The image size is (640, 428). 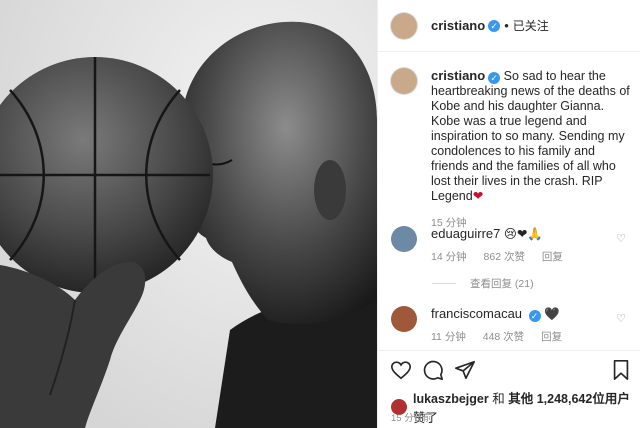 I want to click on likes-text: lukaszbejger 和 其他 1,248,642位用户 赞了, so click(x=526, y=407).